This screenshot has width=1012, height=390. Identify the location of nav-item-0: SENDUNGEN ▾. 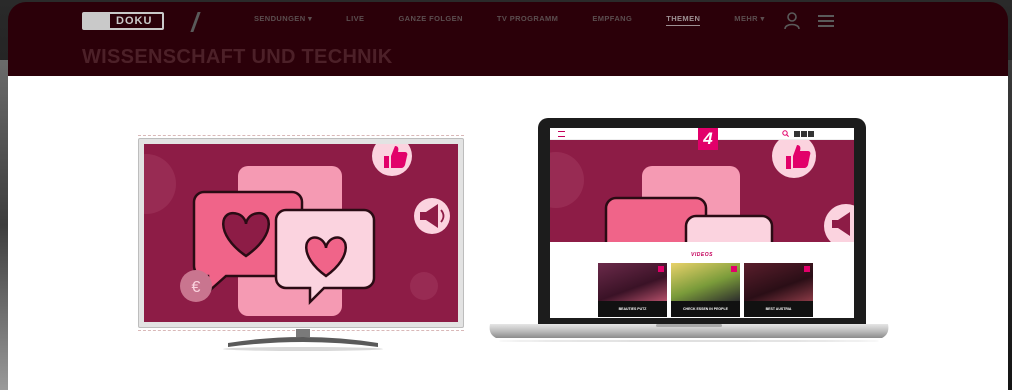
(283, 20).